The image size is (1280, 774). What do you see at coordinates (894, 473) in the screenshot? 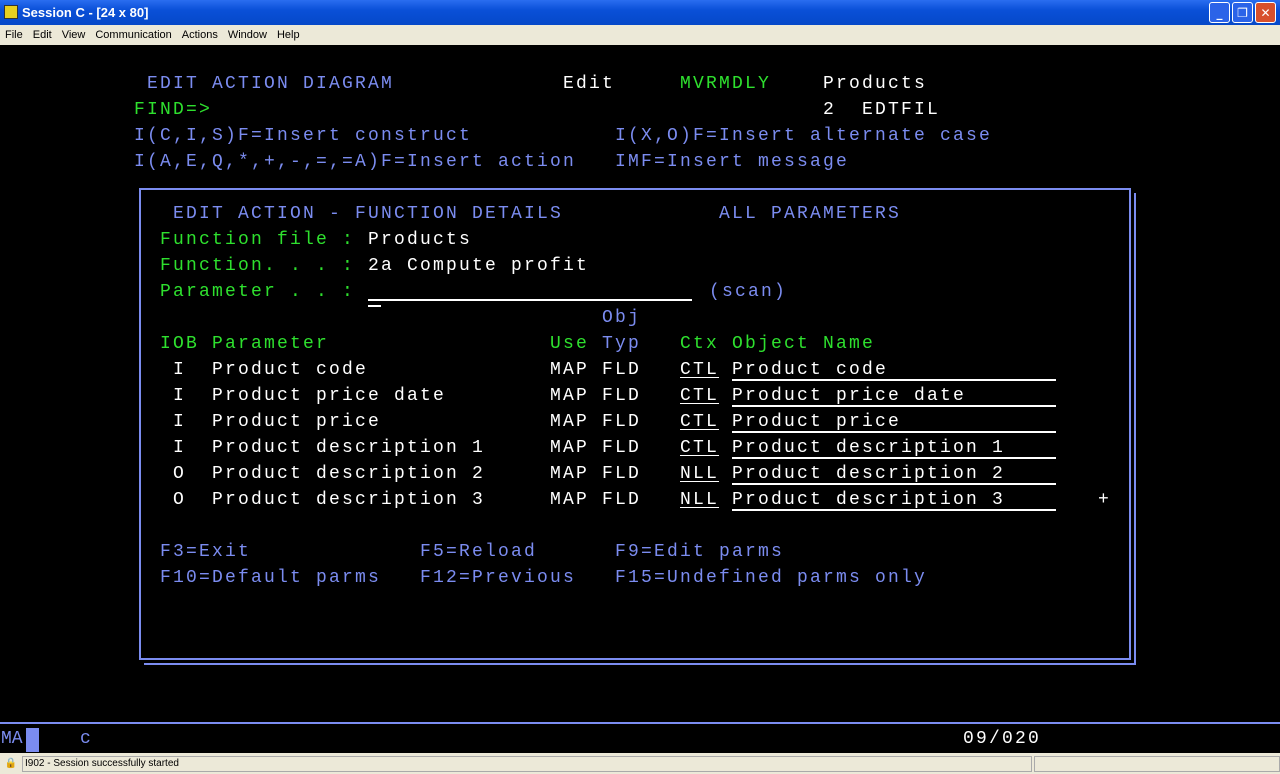
I see `row-obj: Product description 2` at bounding box center [894, 473].